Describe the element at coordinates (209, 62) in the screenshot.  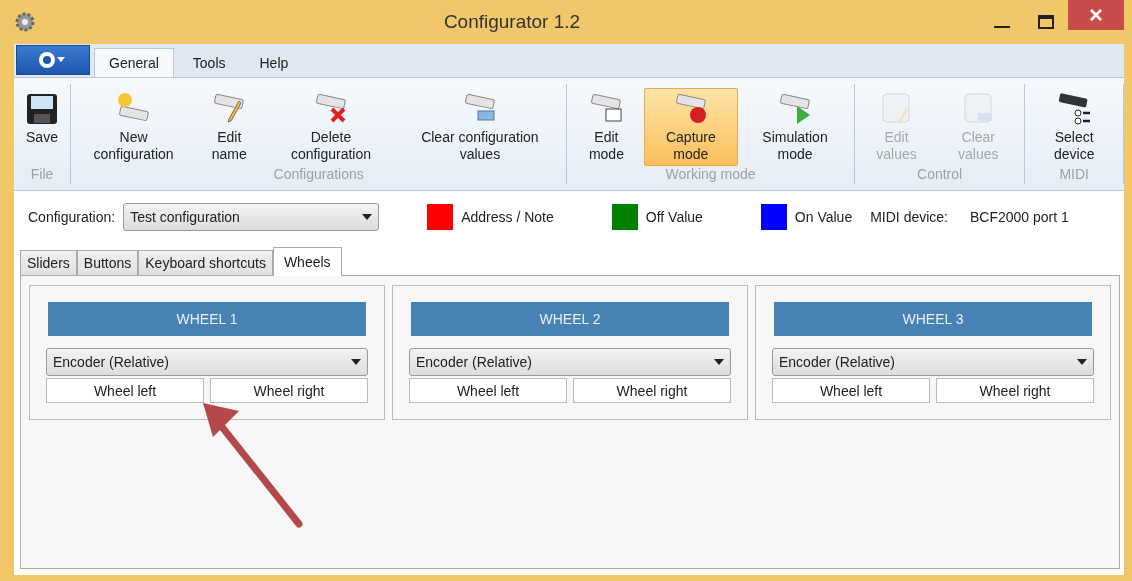
I see `ribbon-tab: Tools` at that location.